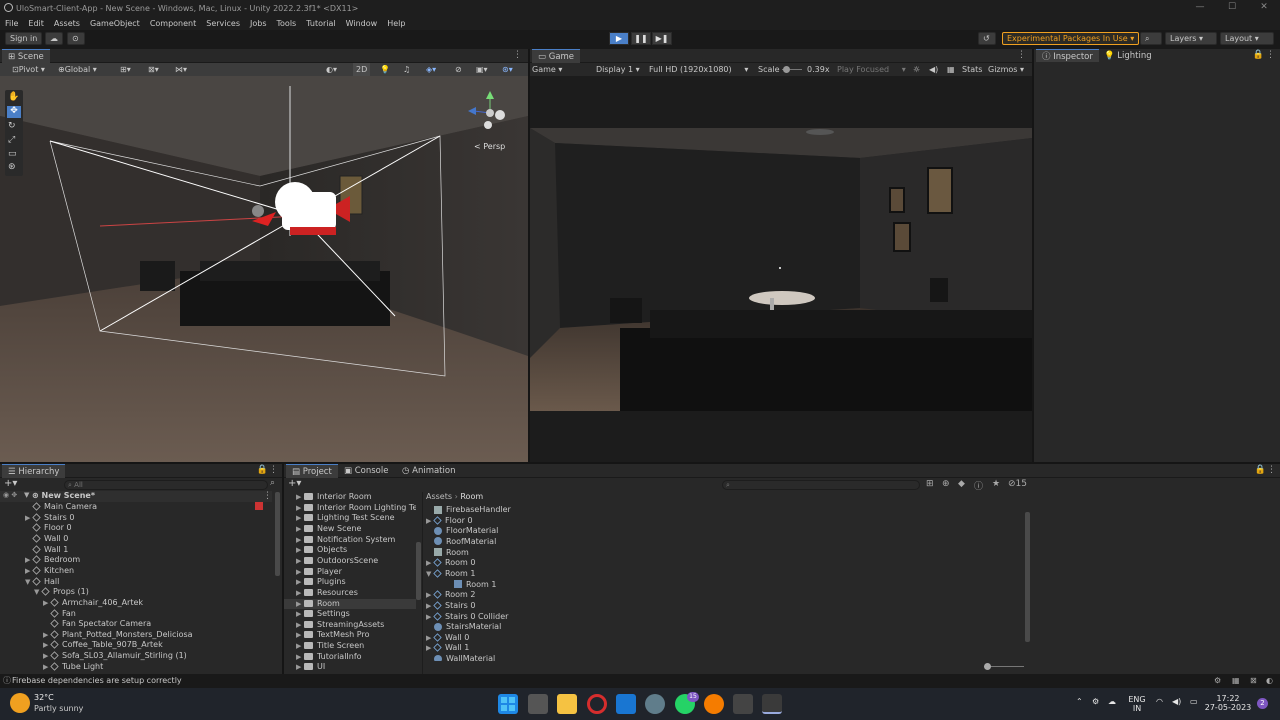 The image size is (1280, 720). I want to click on scene-menu-icon: ⋮, so click(267, 496).